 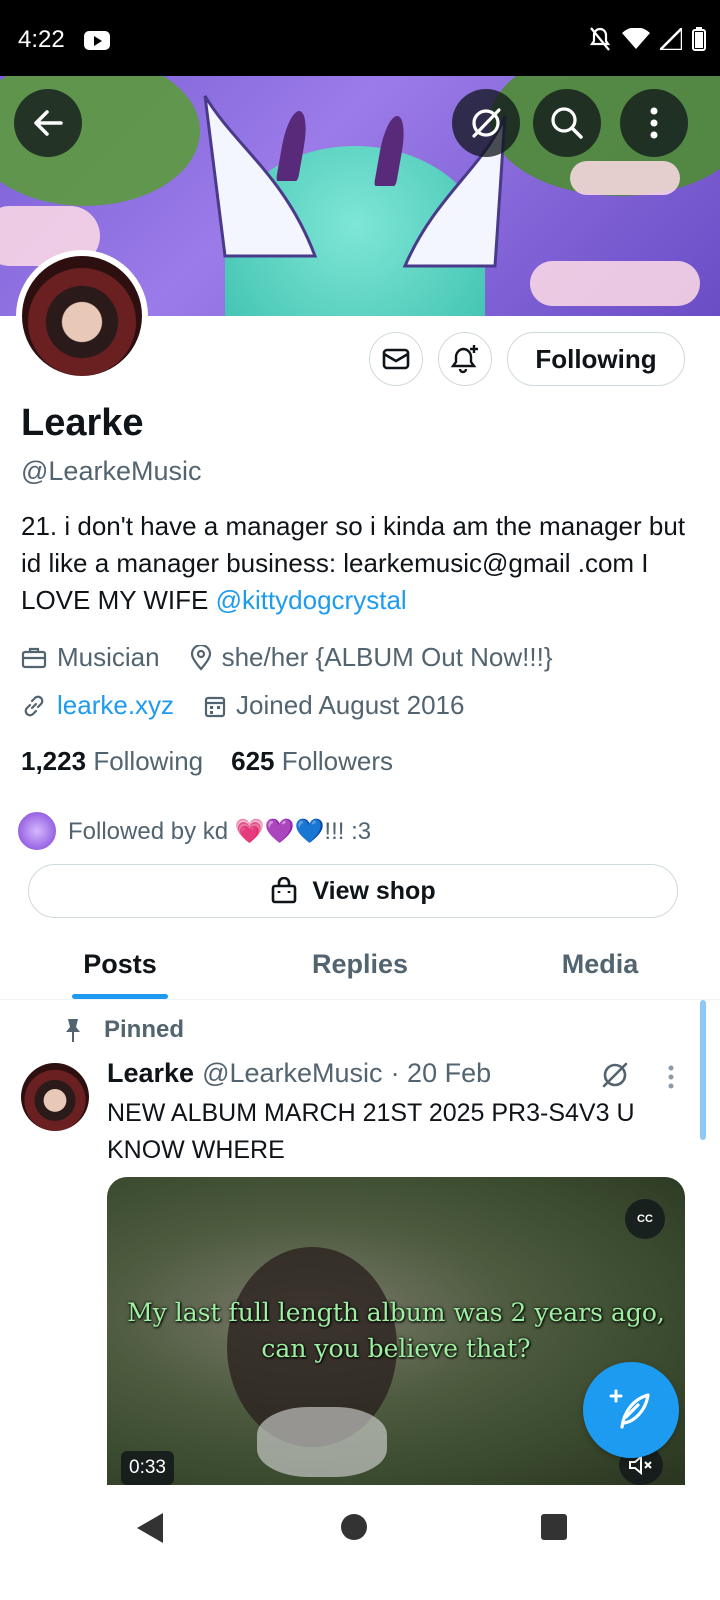 I want to click on search-icon, so click(x=567, y=123).